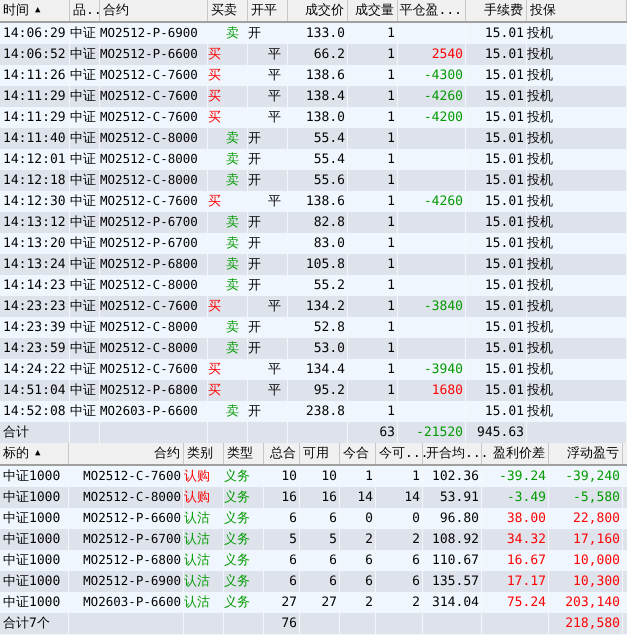 This screenshot has width=627, height=635. I want to click on table-cell: -4300, so click(443, 75).